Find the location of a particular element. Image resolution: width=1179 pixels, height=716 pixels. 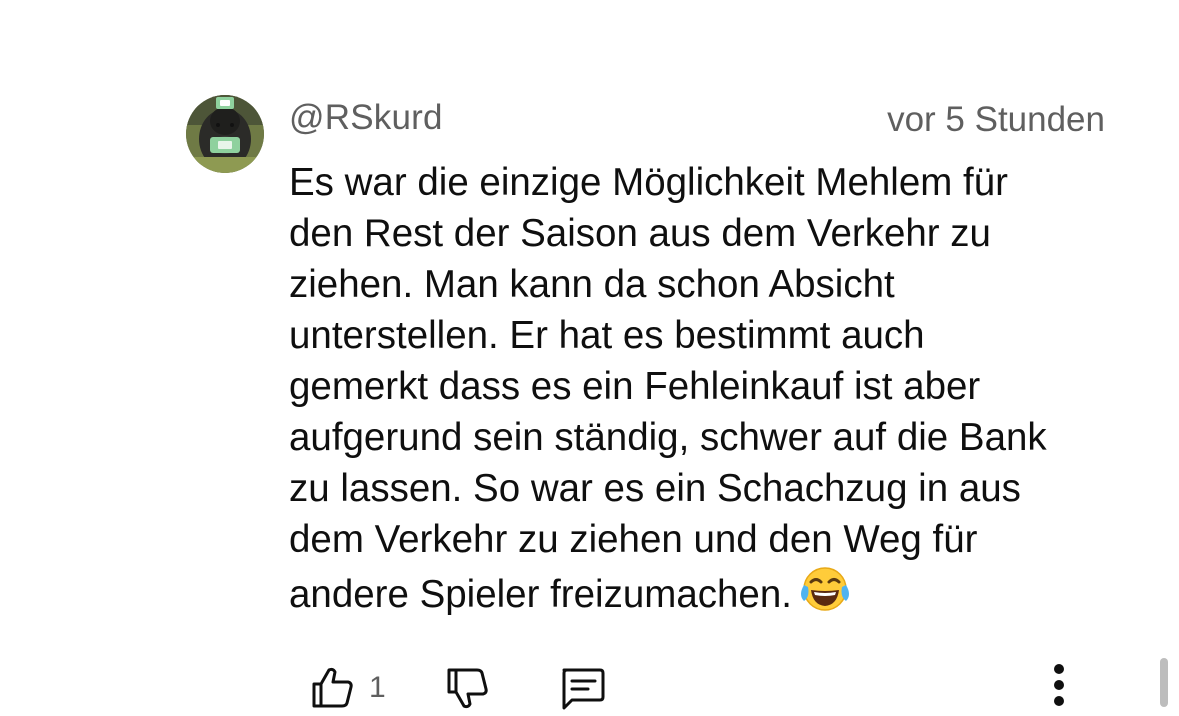

comment-line: gemerkt dass es ein Fehleinkauf ist aber is located at coordinates (635, 386).